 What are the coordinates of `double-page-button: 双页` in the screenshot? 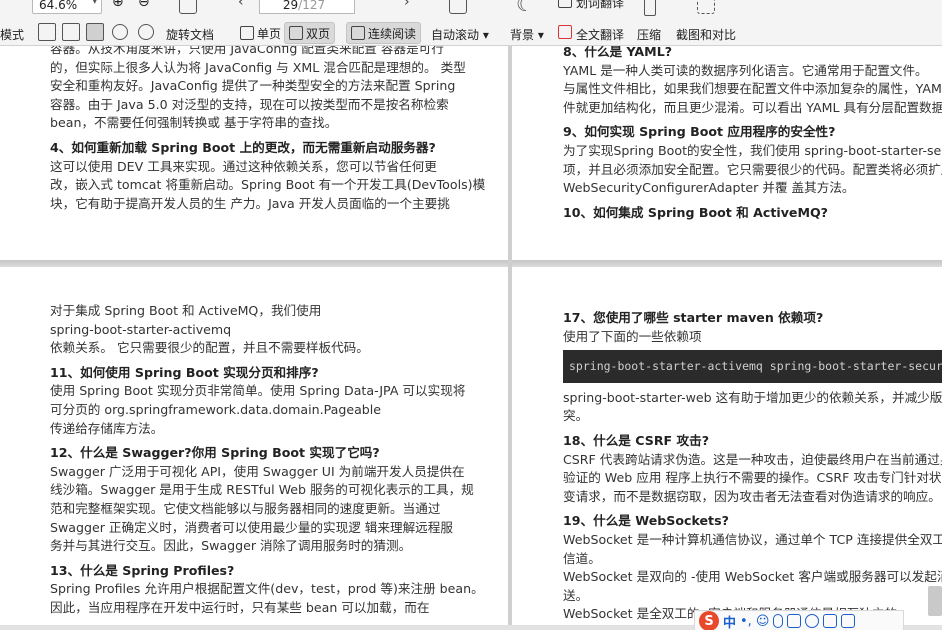 It's located at (310, 33).